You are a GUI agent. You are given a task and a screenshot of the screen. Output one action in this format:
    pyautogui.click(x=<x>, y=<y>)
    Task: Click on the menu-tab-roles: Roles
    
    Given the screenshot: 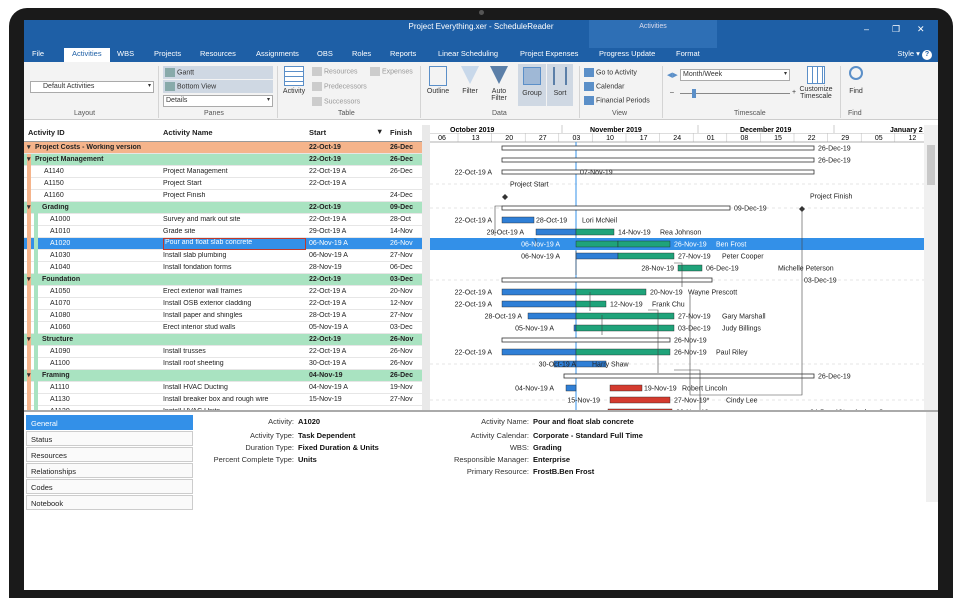 What is the action you would take?
    pyautogui.click(x=361, y=53)
    